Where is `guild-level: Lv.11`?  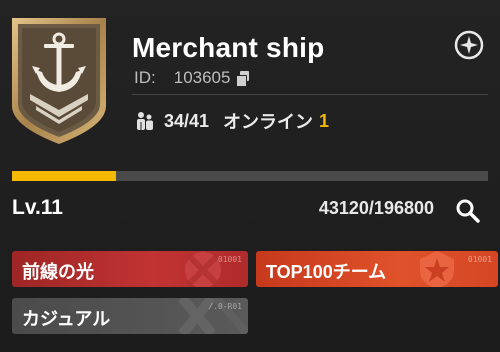 guild-level: Lv.11 is located at coordinates (37, 207).